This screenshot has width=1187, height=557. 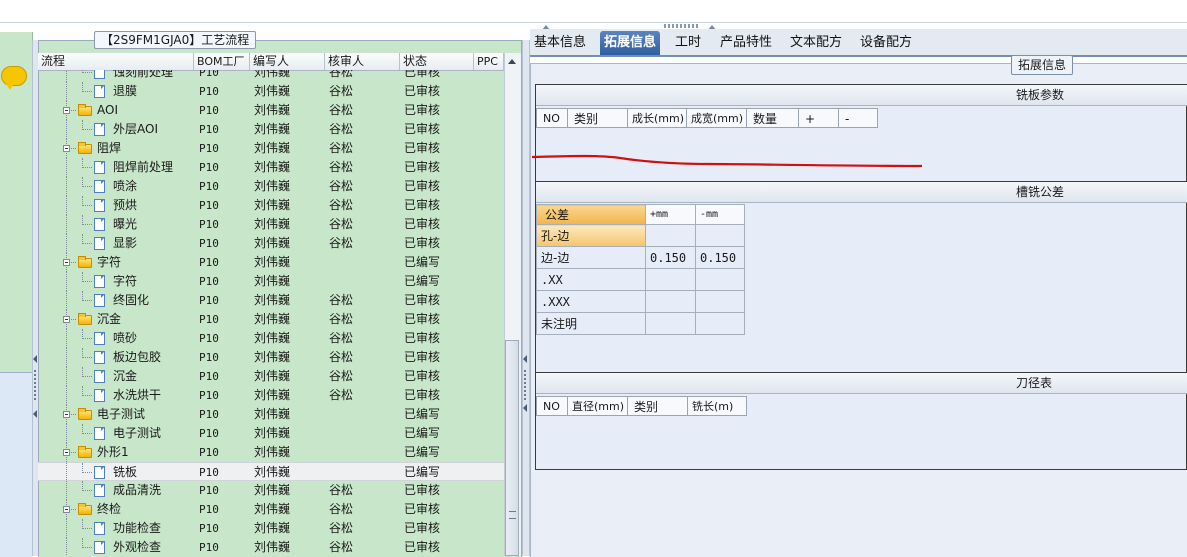 I want to click on tool-col-mill-length: 铣长(m), so click(x=717, y=406).